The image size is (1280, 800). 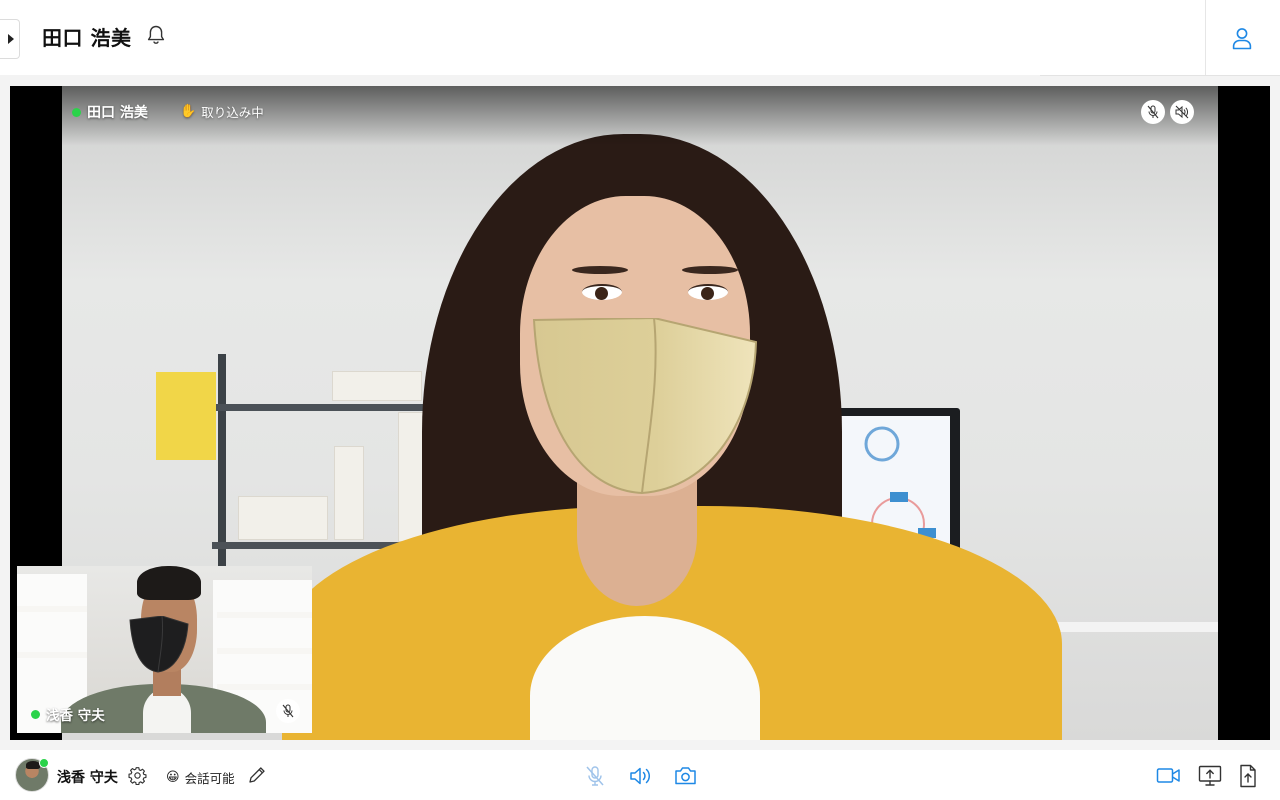 I want to click on header-divider, so click(x=1205, y=37).